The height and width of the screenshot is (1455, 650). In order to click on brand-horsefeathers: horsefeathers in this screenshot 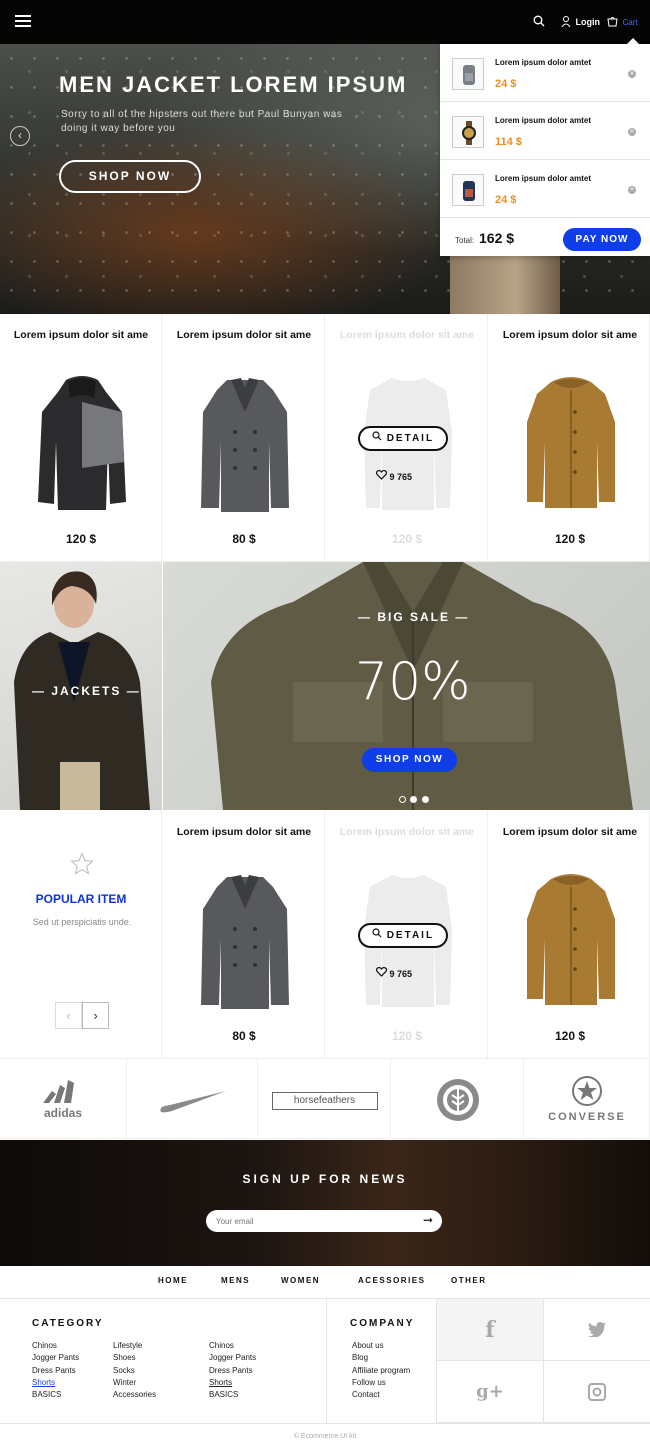, I will do `click(325, 1099)`.